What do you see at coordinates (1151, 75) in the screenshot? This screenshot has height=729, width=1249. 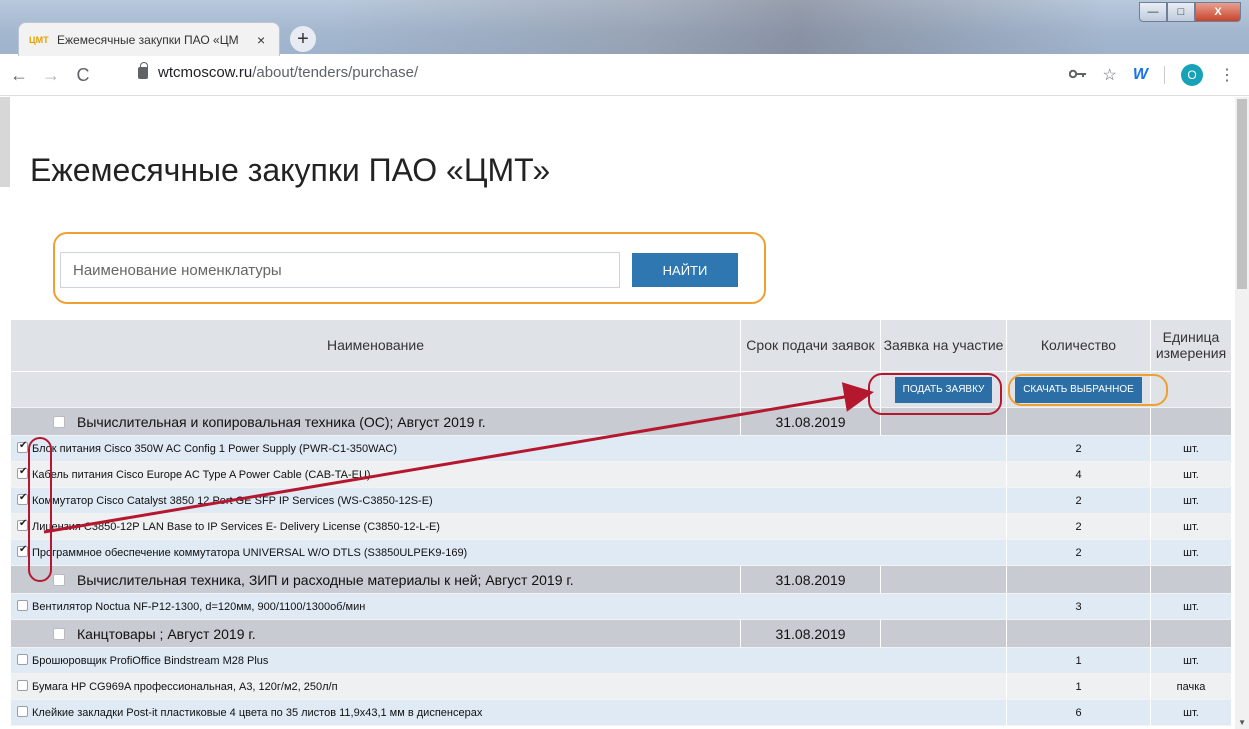 I see `toolbar-actions: ☆ W O ⋮` at bounding box center [1151, 75].